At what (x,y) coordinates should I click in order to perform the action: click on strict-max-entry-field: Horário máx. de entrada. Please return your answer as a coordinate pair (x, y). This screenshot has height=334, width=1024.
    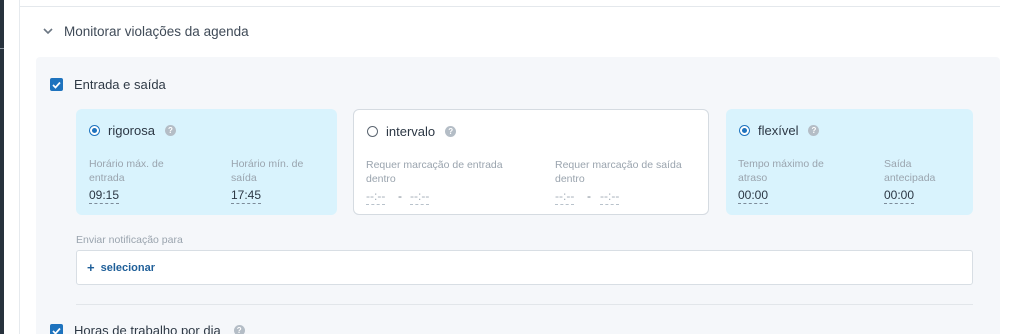
    Looking at the image, I should click on (139, 171).